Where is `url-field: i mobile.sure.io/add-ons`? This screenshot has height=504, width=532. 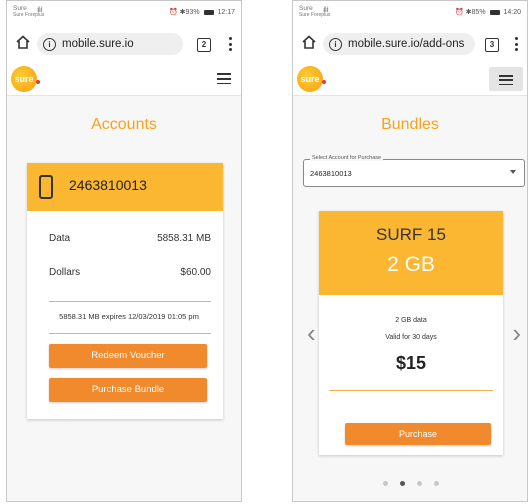 url-field: i mobile.sure.io/add-ons is located at coordinates (399, 44).